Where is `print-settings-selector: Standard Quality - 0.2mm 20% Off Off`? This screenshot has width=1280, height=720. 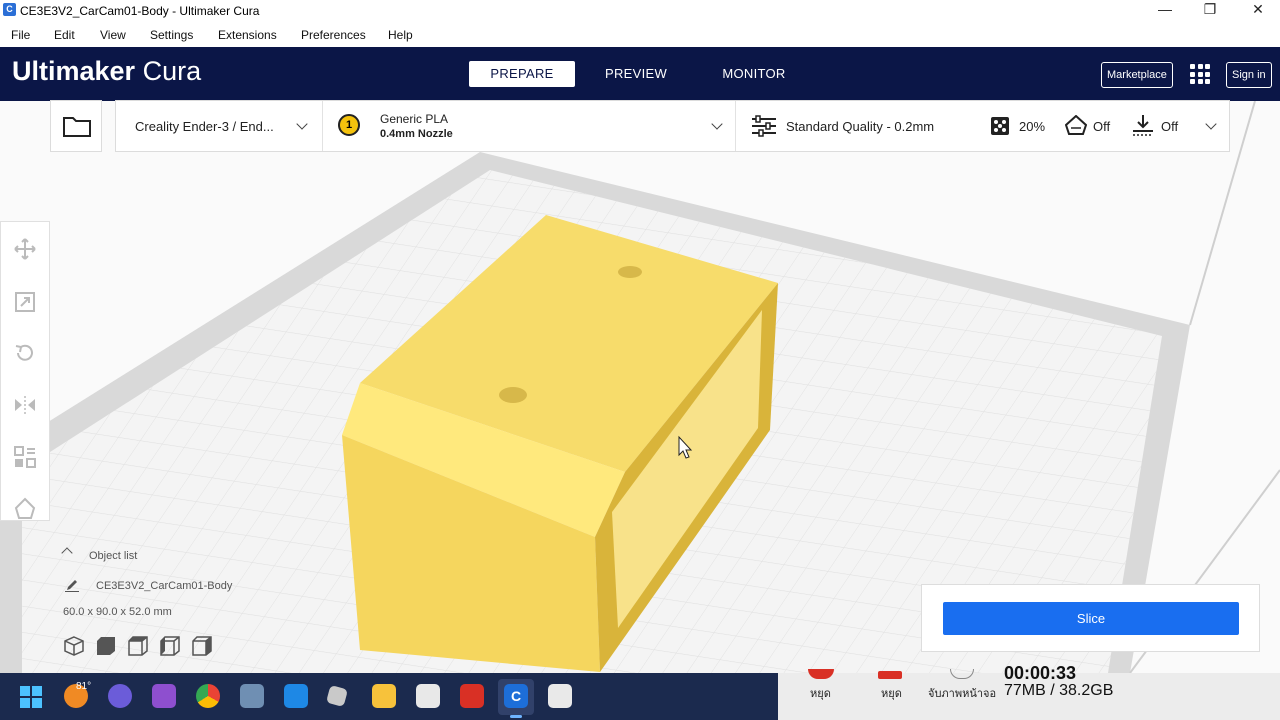 print-settings-selector: Standard Quality - 0.2mm 20% Off Off is located at coordinates (982, 126).